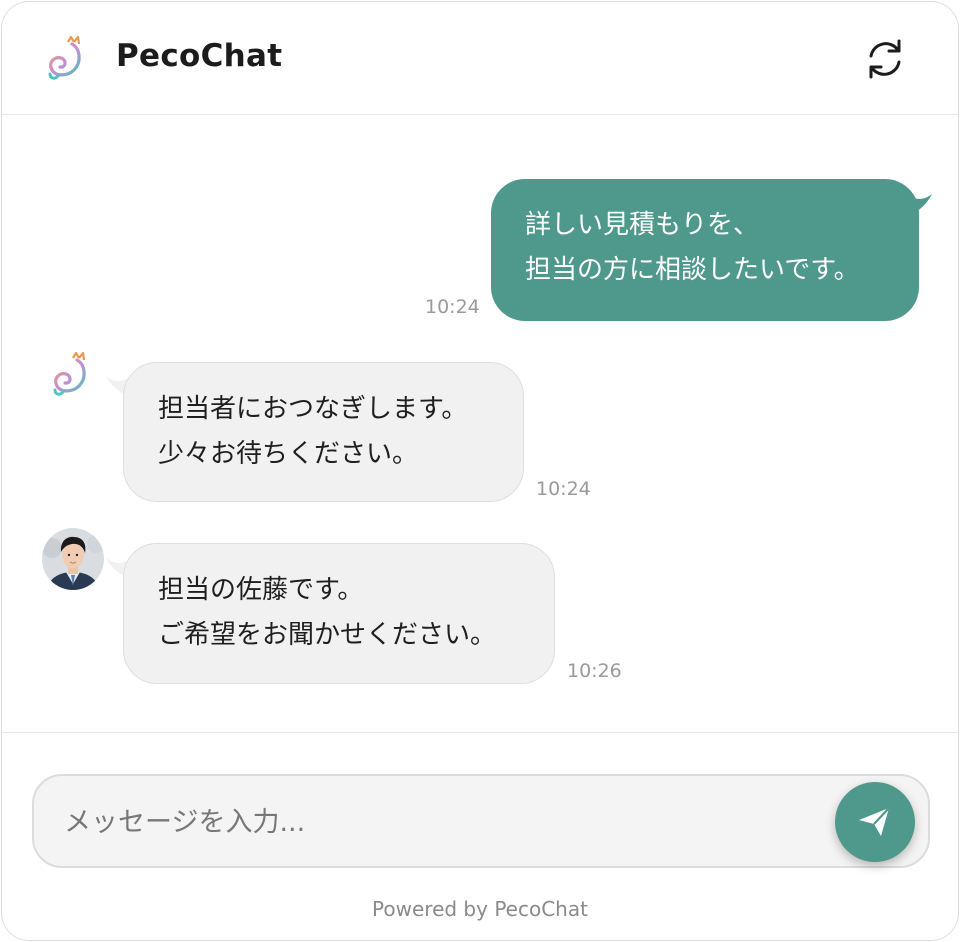  Describe the element at coordinates (642, 225) in the screenshot. I see `message-line: 詳しい見積もりを、` at that location.